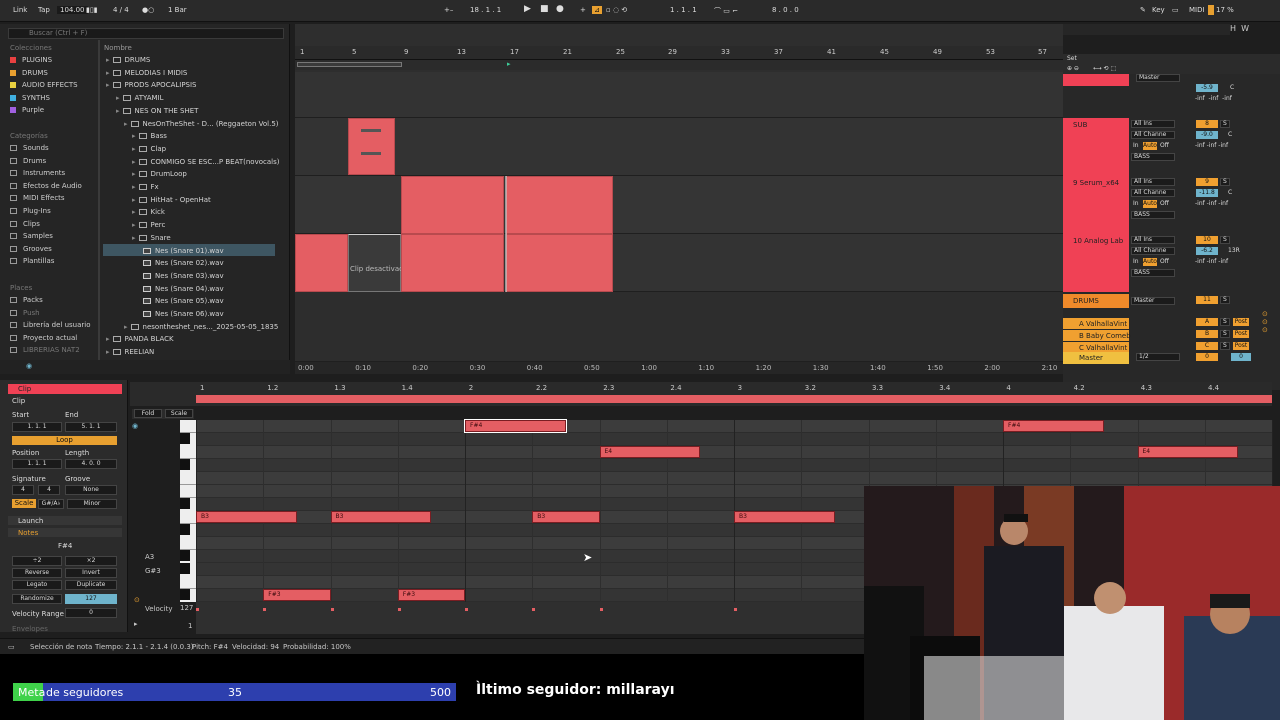  Describe the element at coordinates (1197, 10) in the screenshot. I see `midi-map-label: MIDI` at that location.